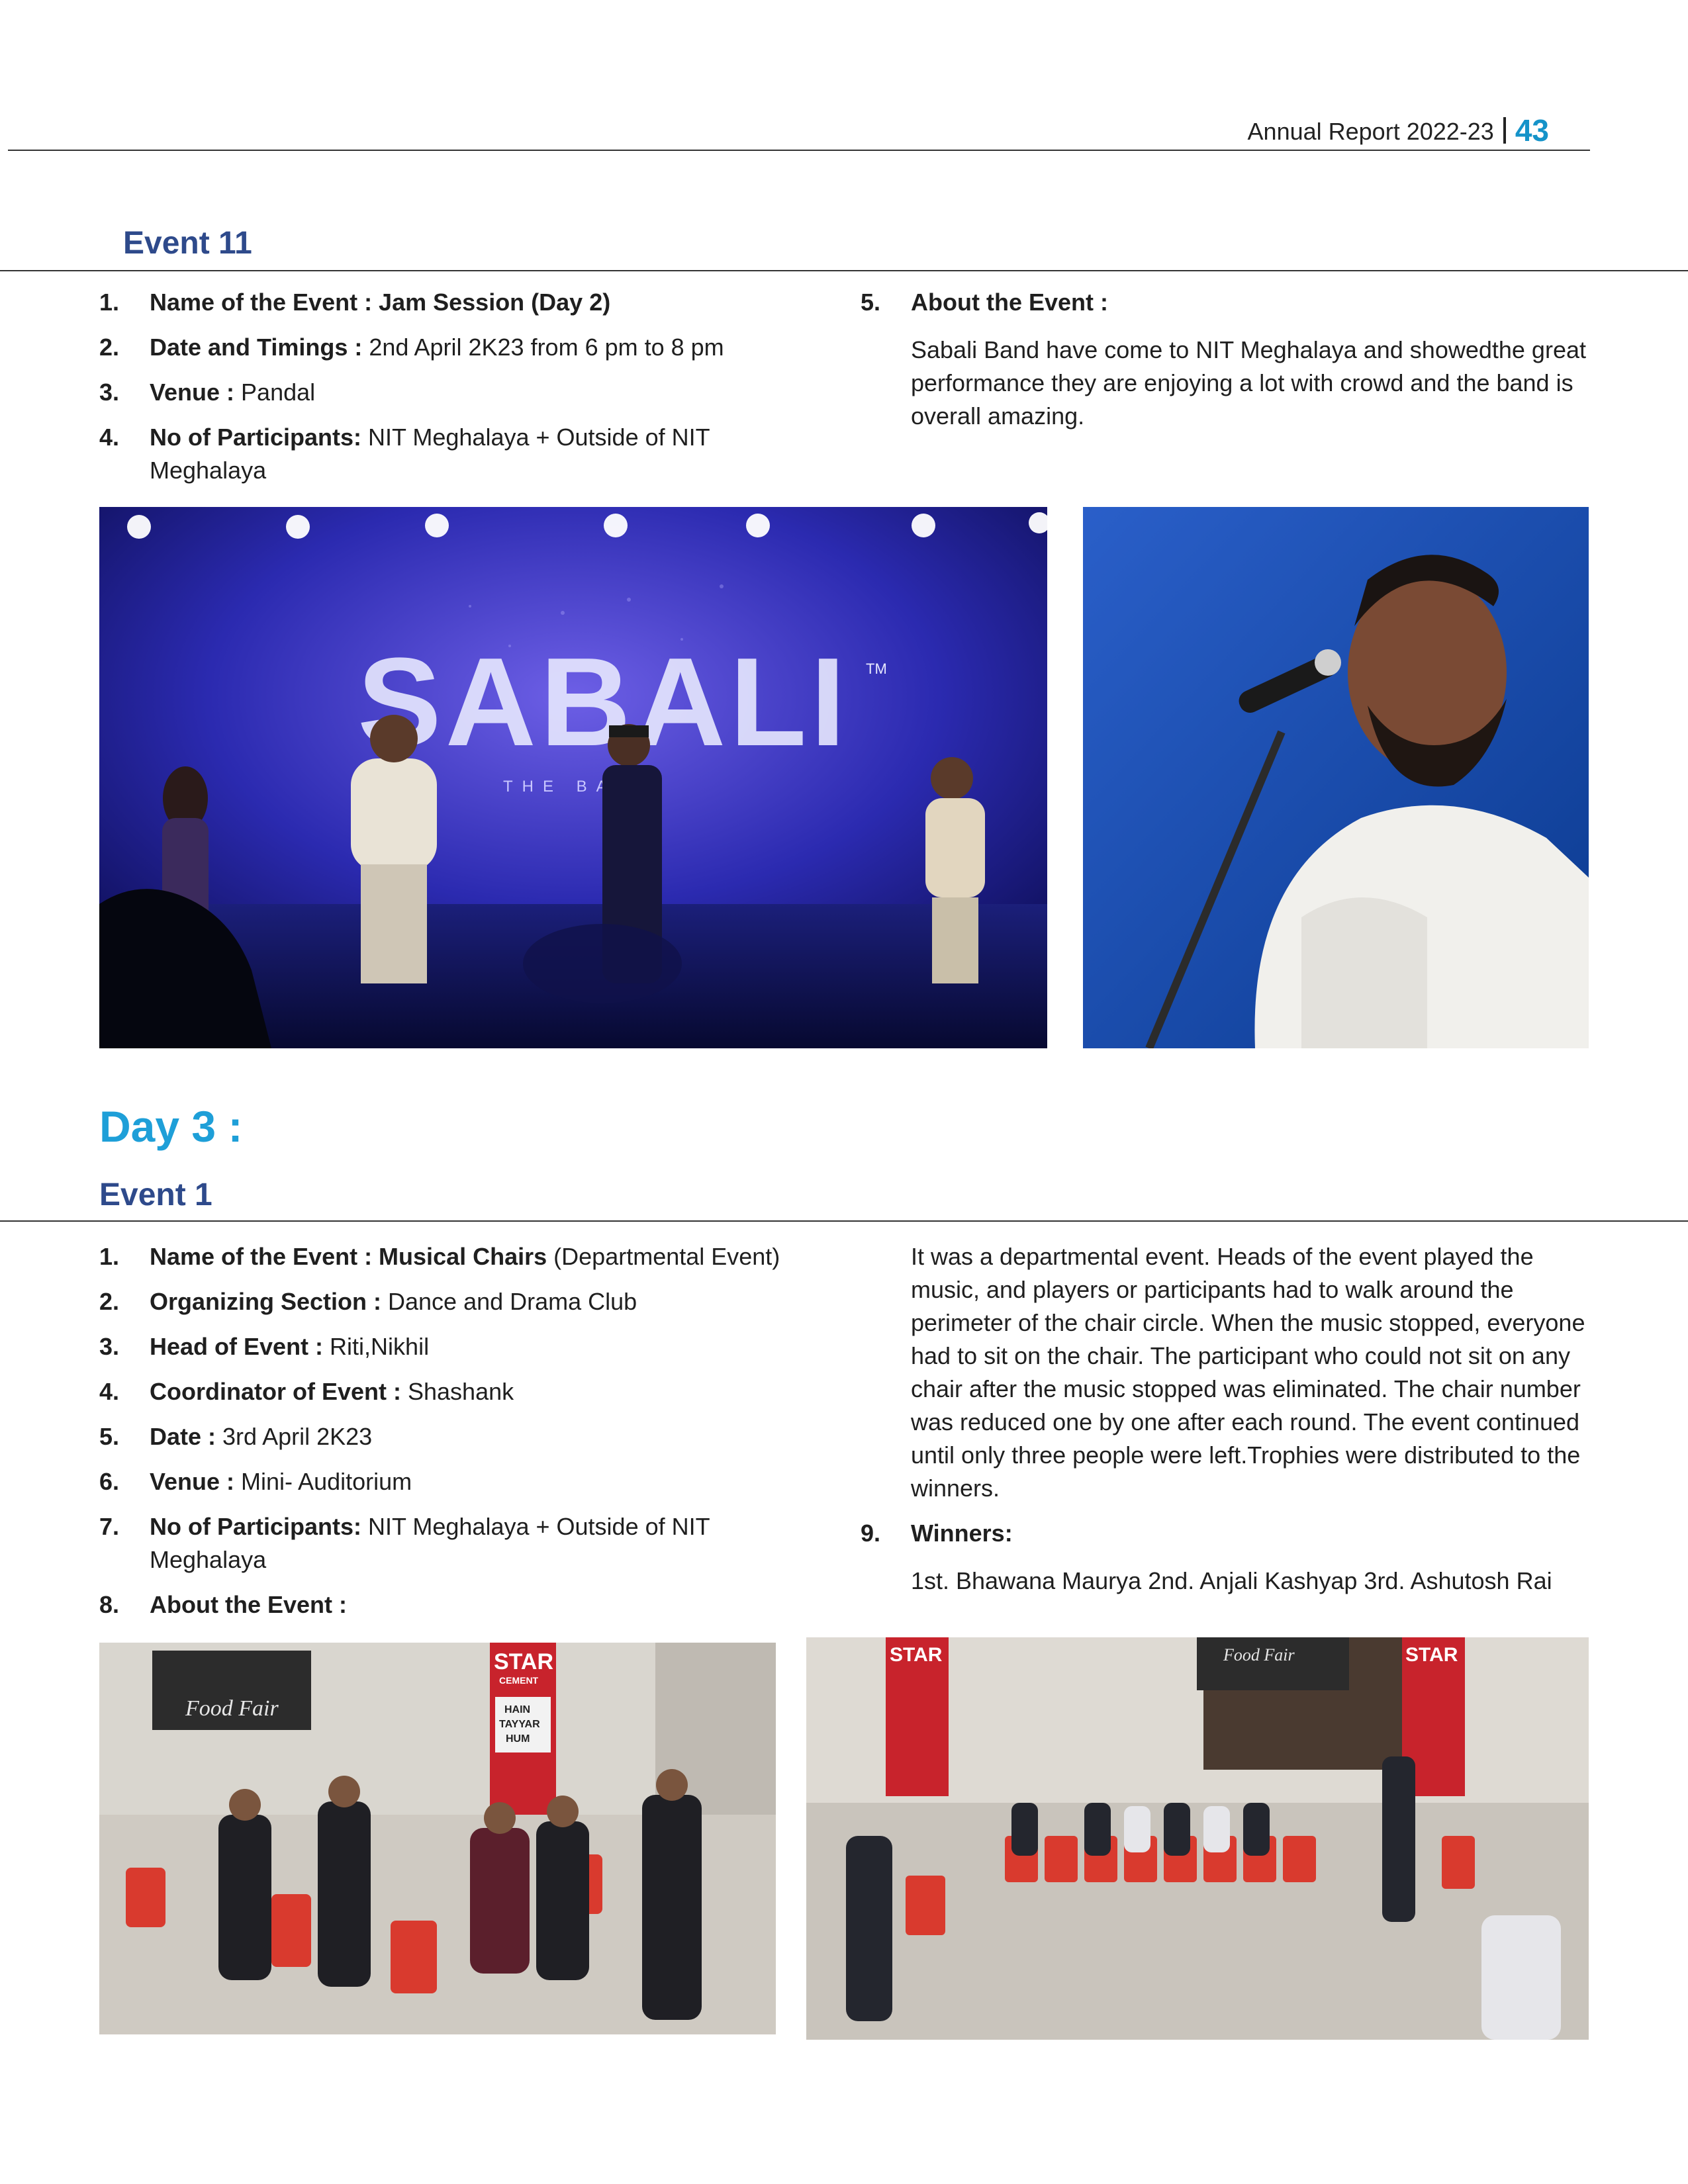 The width and height of the screenshot is (1688, 2184). Describe the element at coordinates (518, 1739) in the screenshot. I see `banner-slogan-3: HUM` at that location.